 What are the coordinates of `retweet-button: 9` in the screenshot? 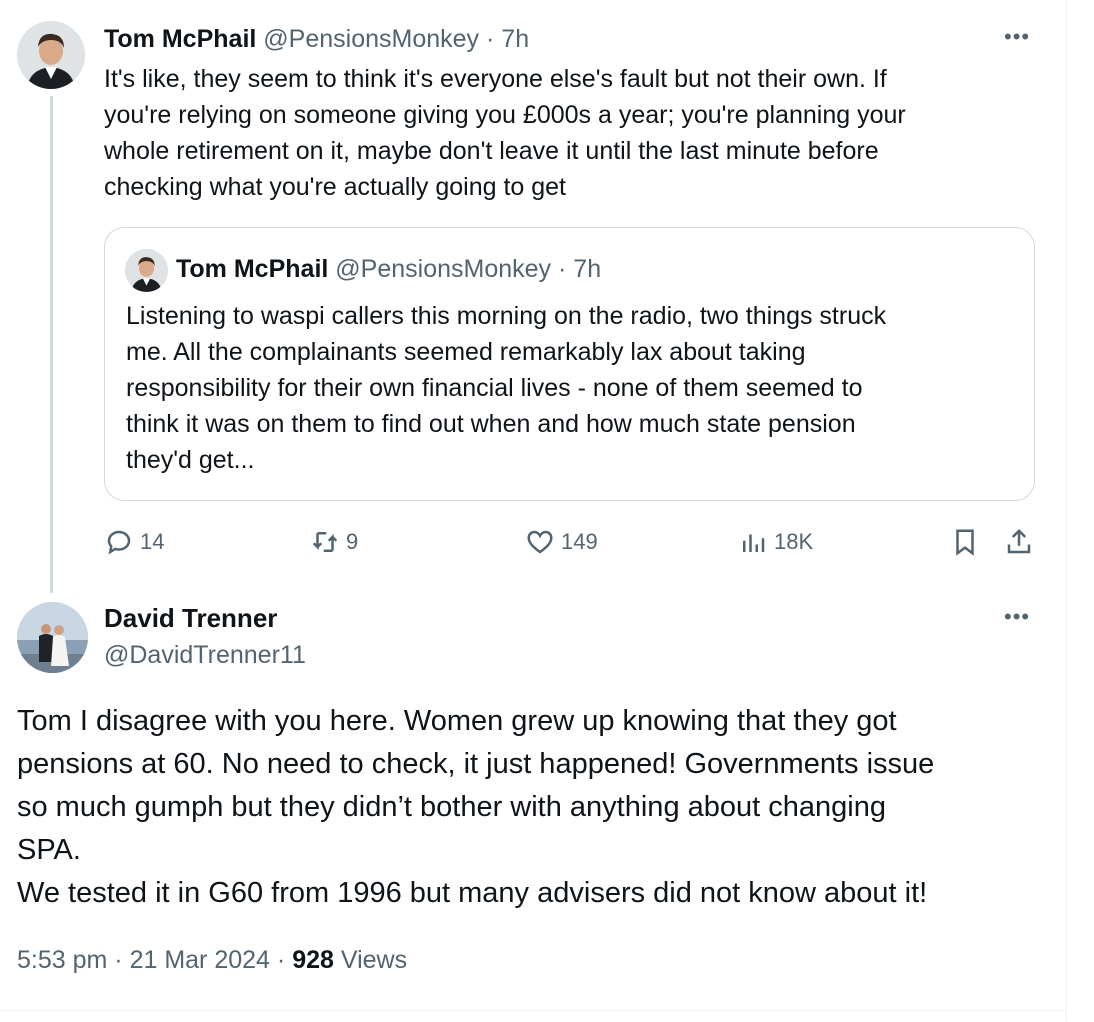 It's located at (334, 542).